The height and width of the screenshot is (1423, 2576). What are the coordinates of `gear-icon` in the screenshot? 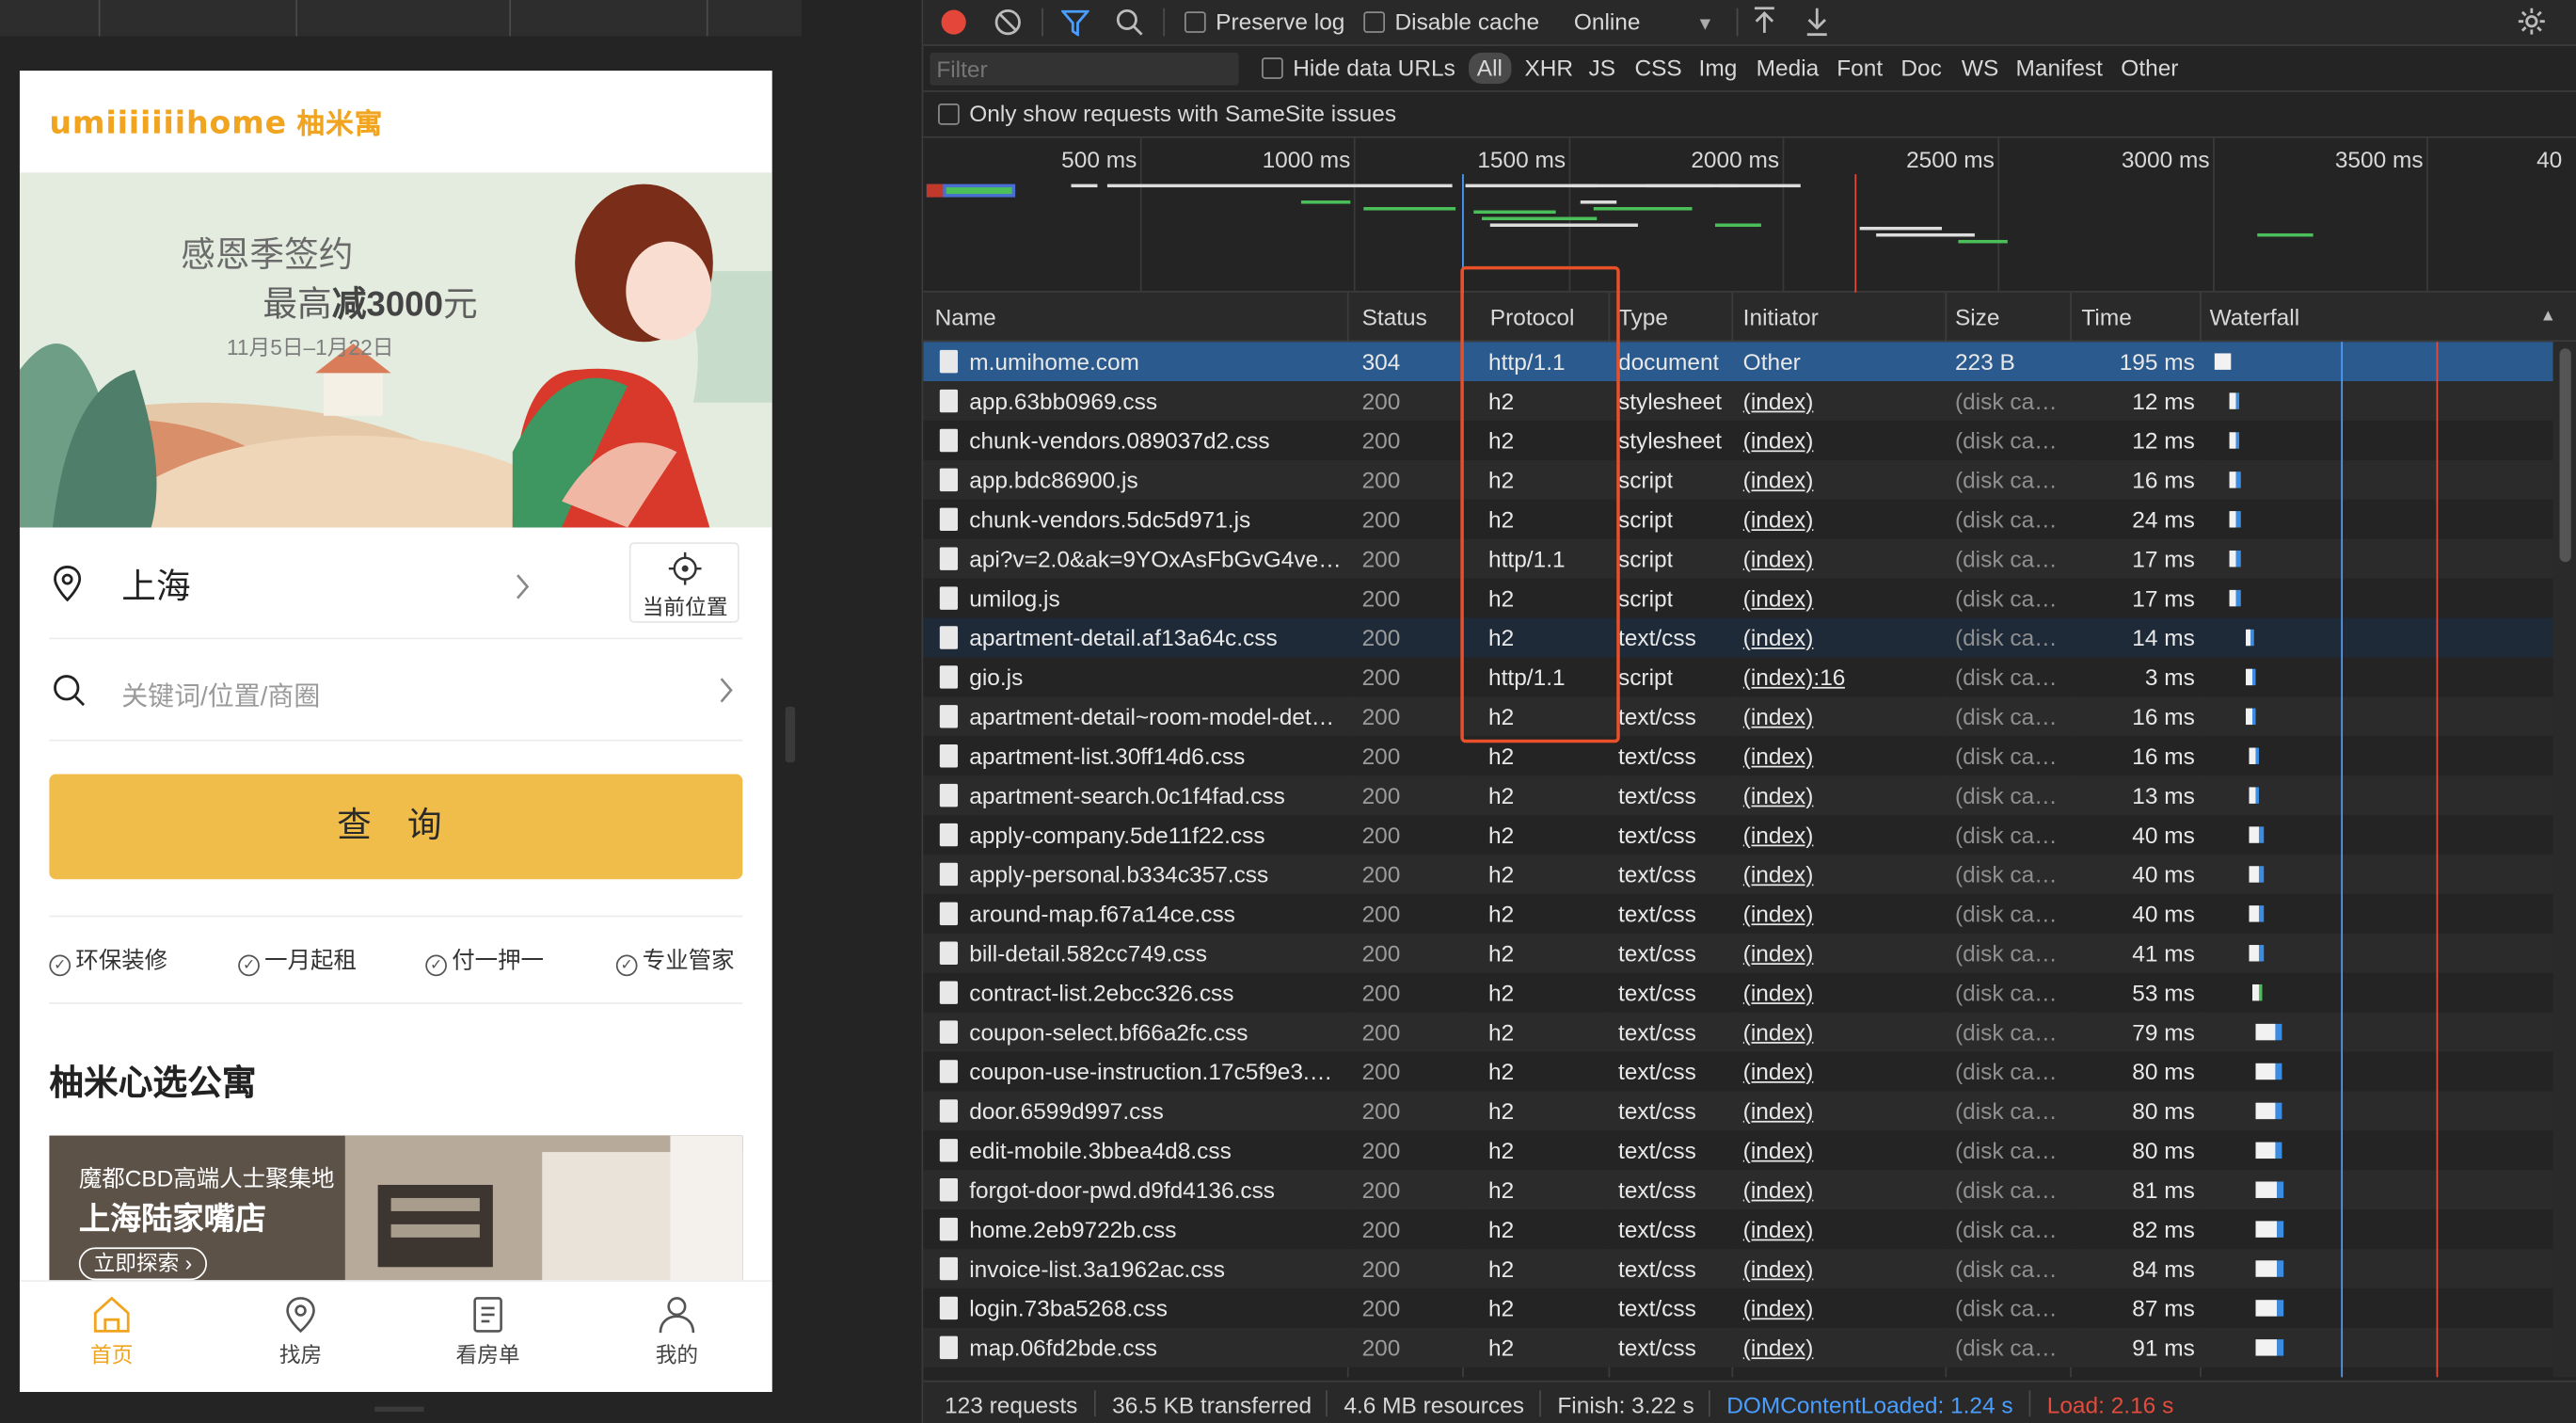 It's located at (2531, 21).